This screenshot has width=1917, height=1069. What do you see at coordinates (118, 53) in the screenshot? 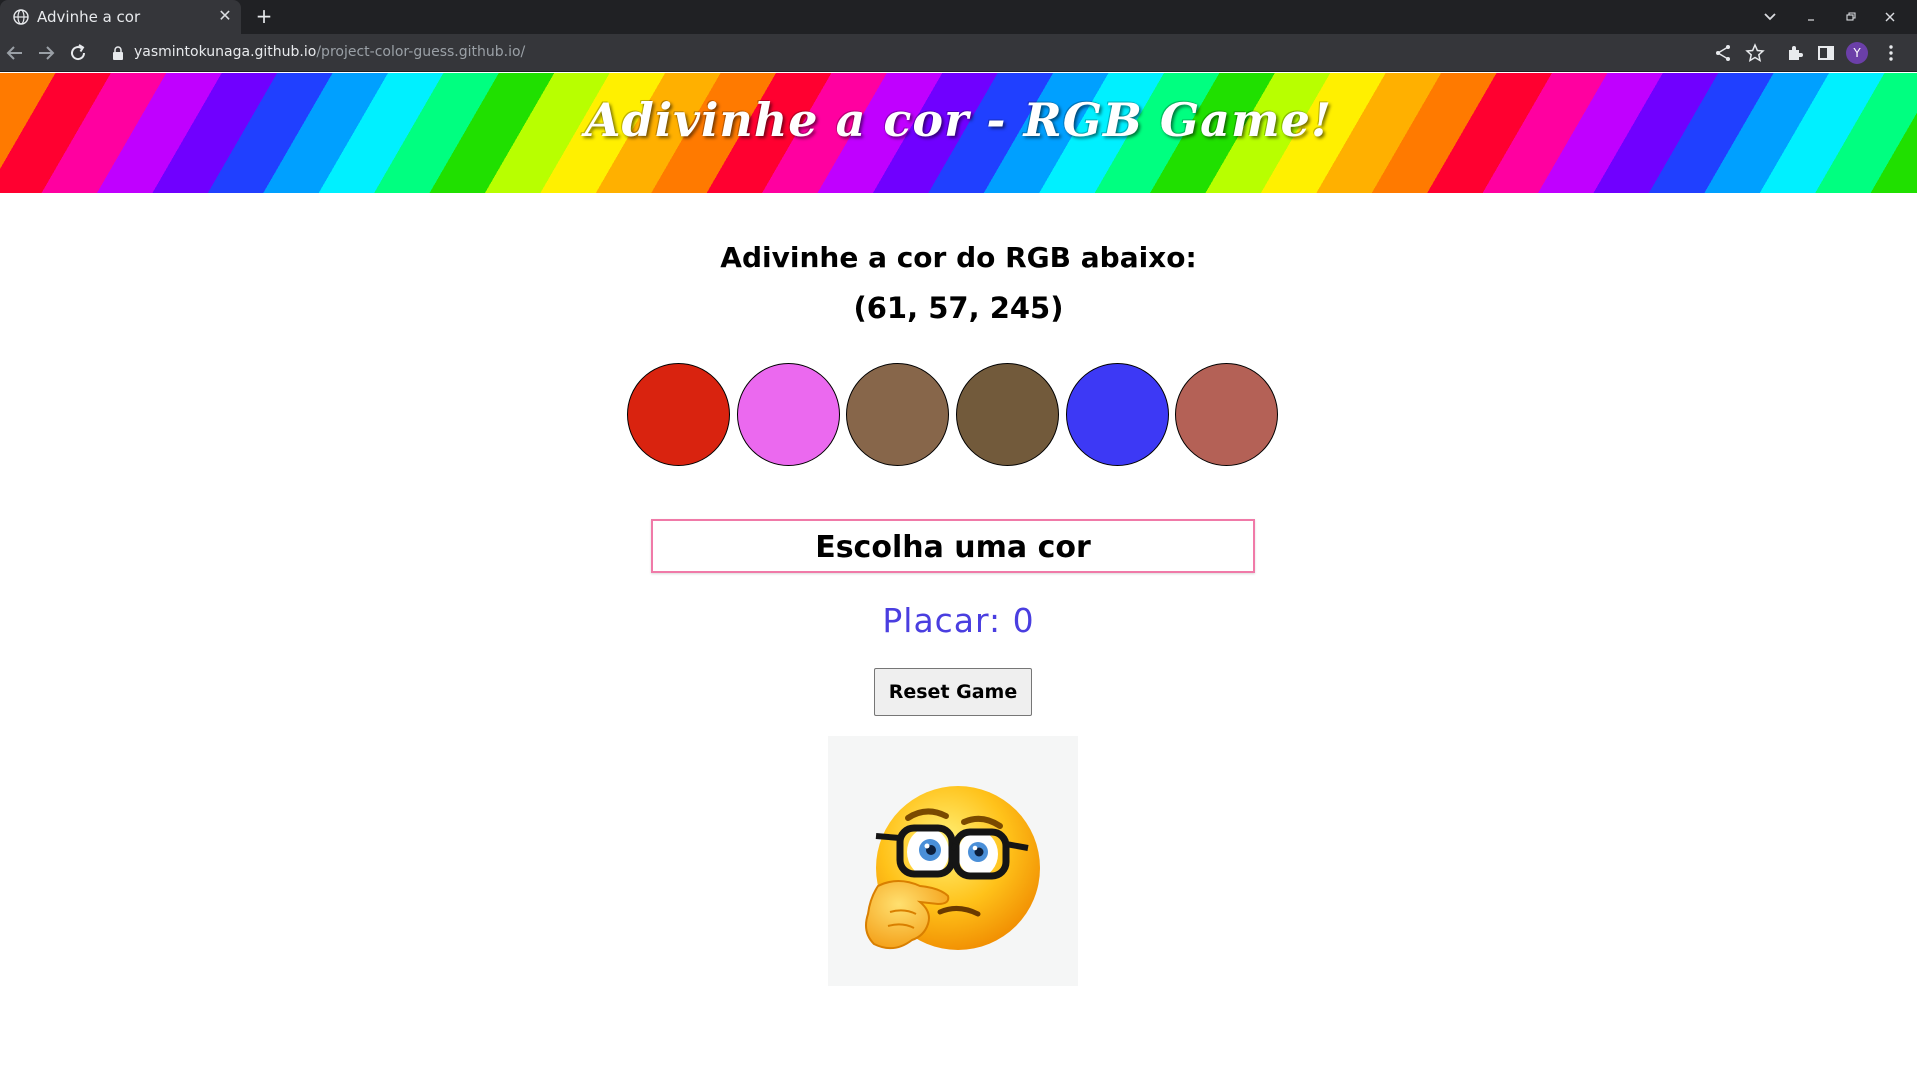
I see `lock-icon` at bounding box center [118, 53].